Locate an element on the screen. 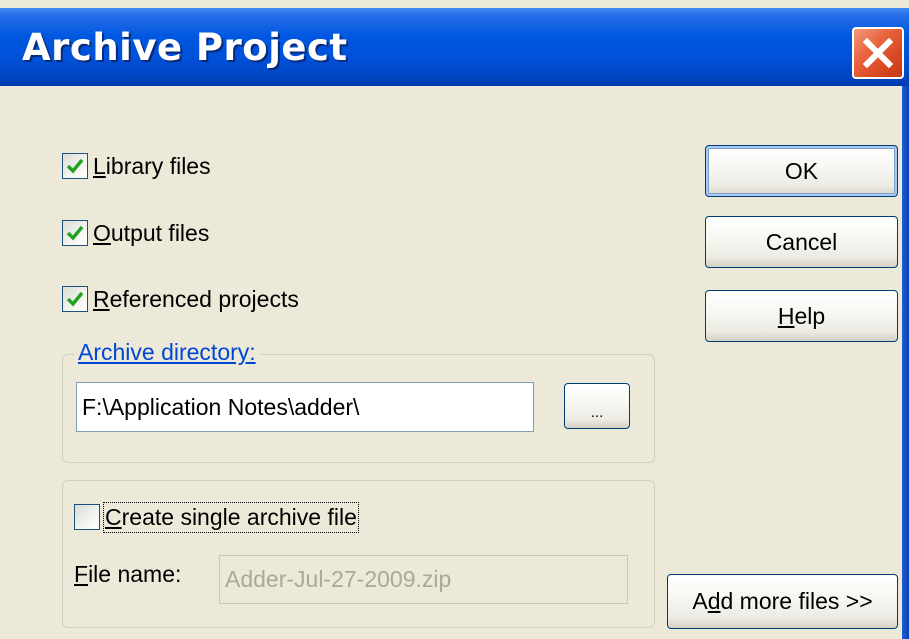 This screenshot has height=639, width=909. output-files-checkbox: Output files is located at coordinates (135, 233).